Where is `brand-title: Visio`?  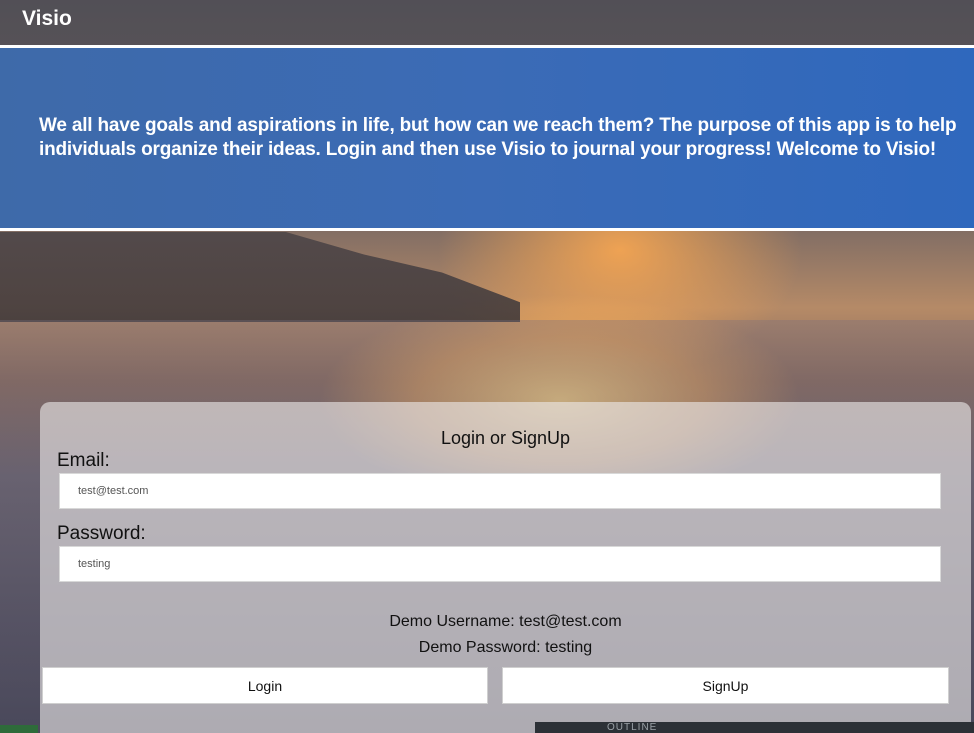 brand-title: Visio is located at coordinates (47, 19).